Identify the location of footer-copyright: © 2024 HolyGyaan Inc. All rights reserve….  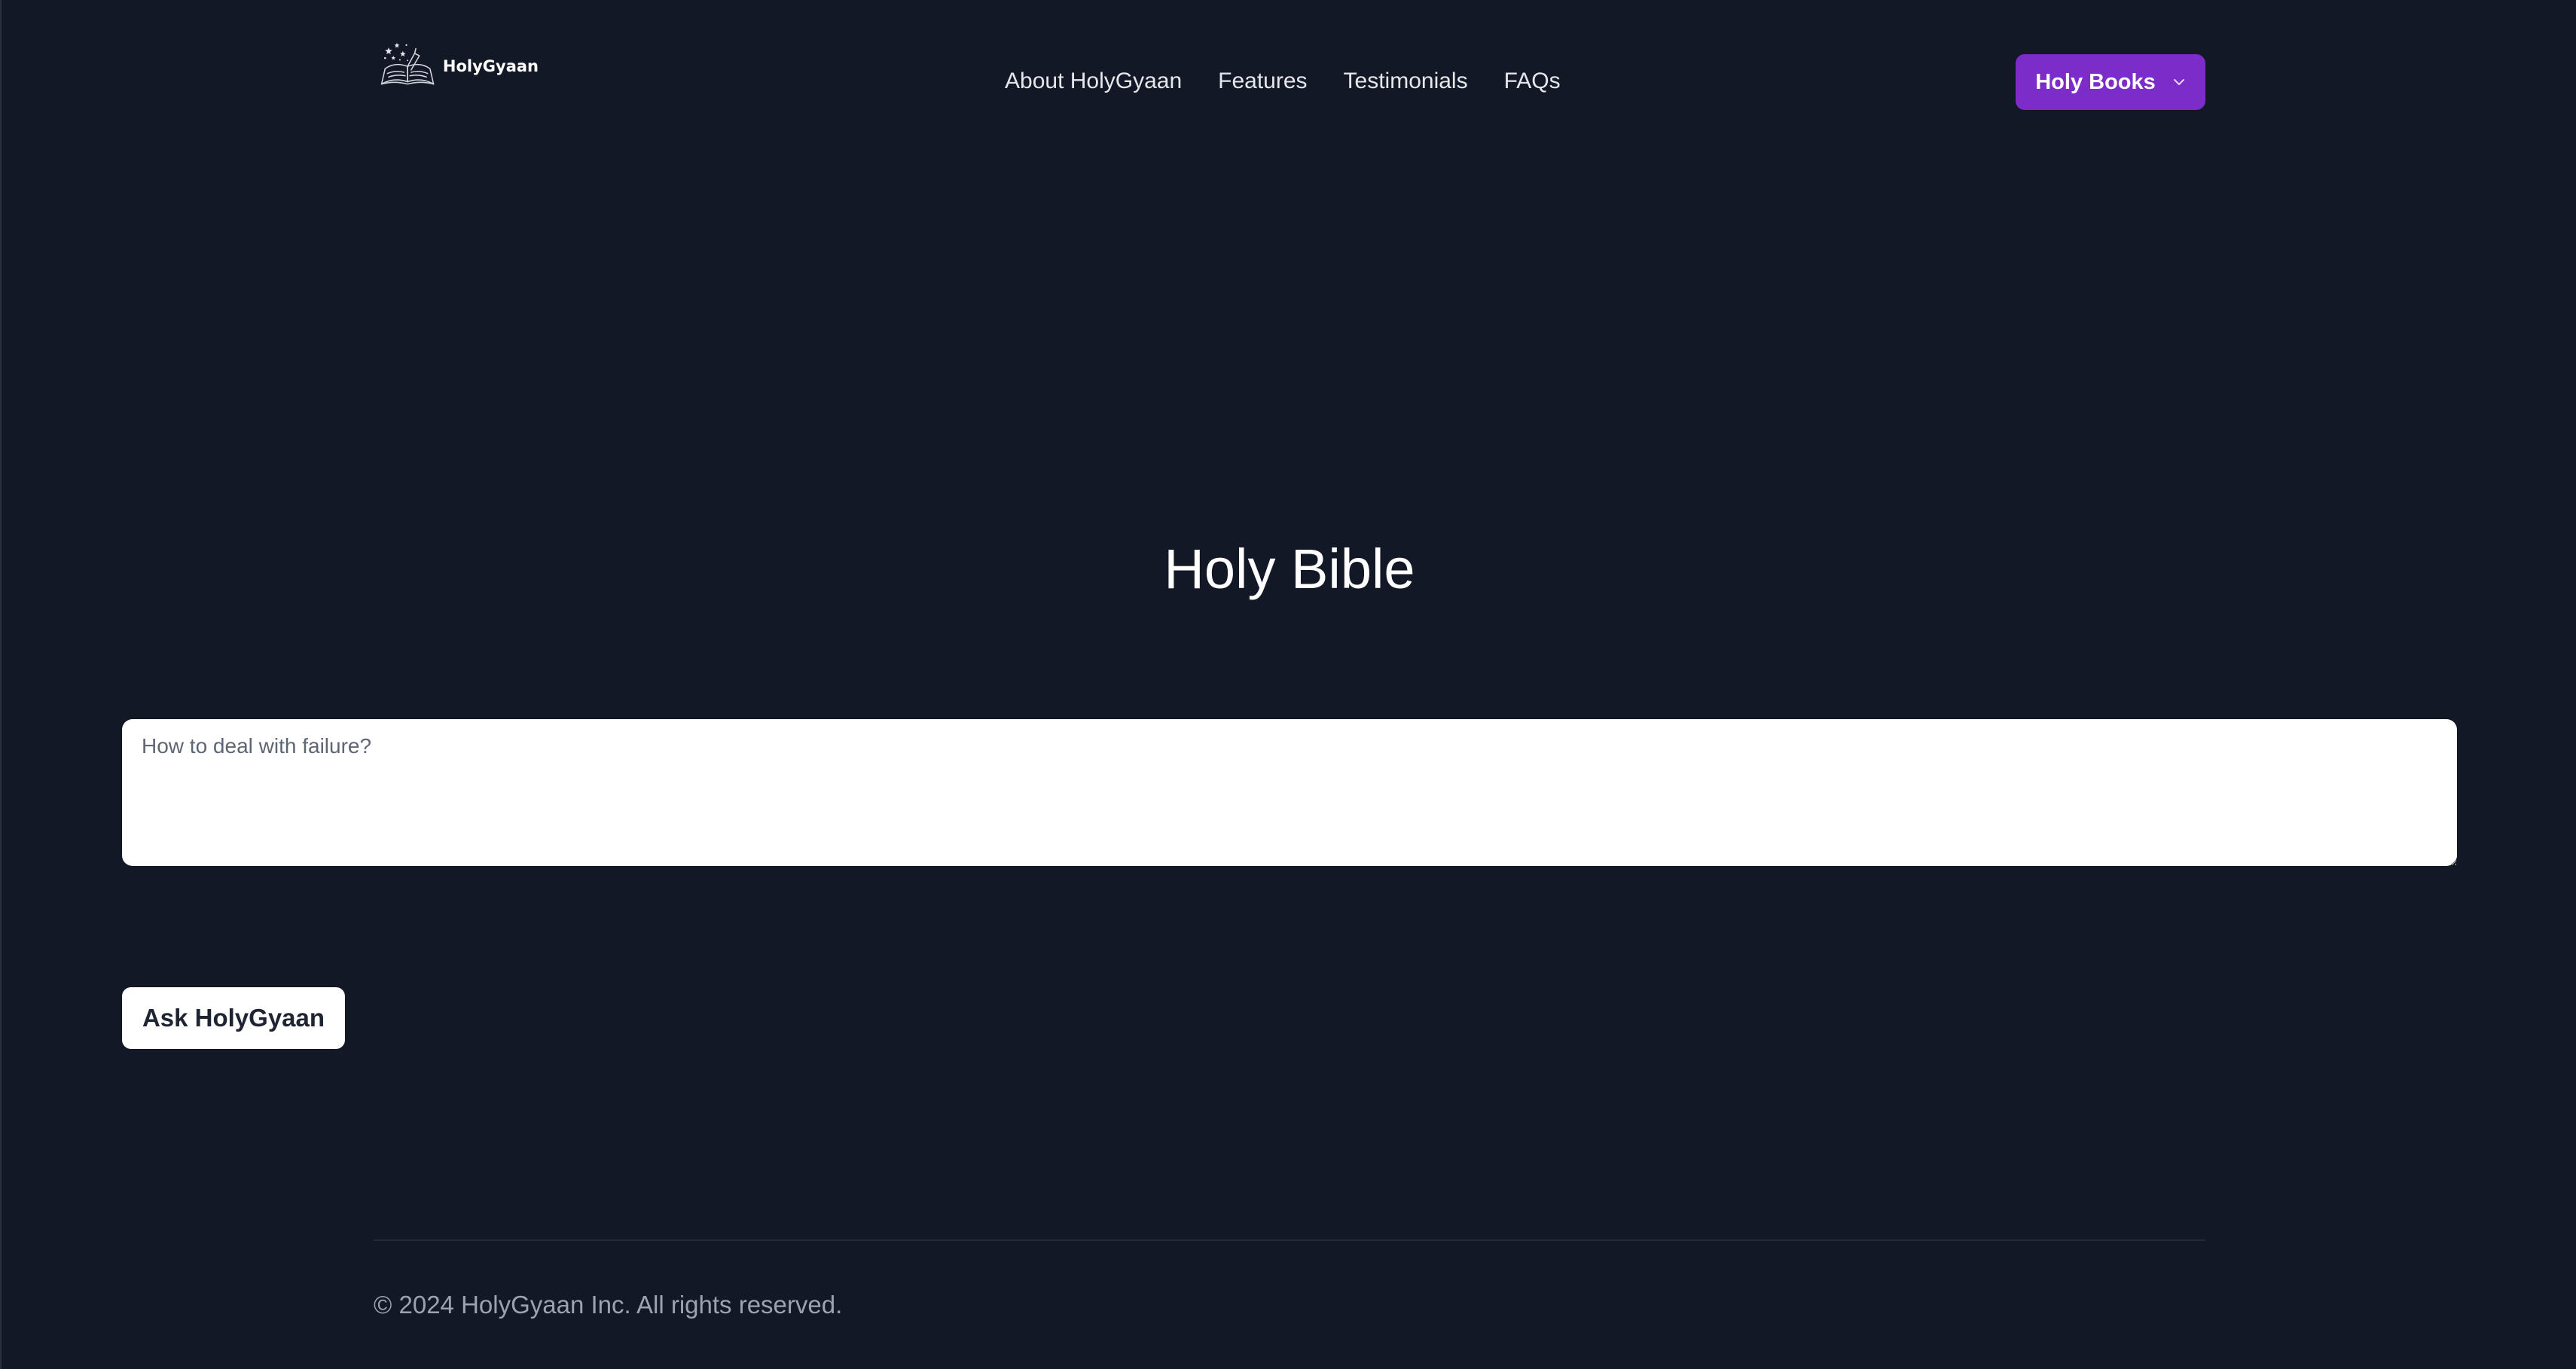
(609, 1305).